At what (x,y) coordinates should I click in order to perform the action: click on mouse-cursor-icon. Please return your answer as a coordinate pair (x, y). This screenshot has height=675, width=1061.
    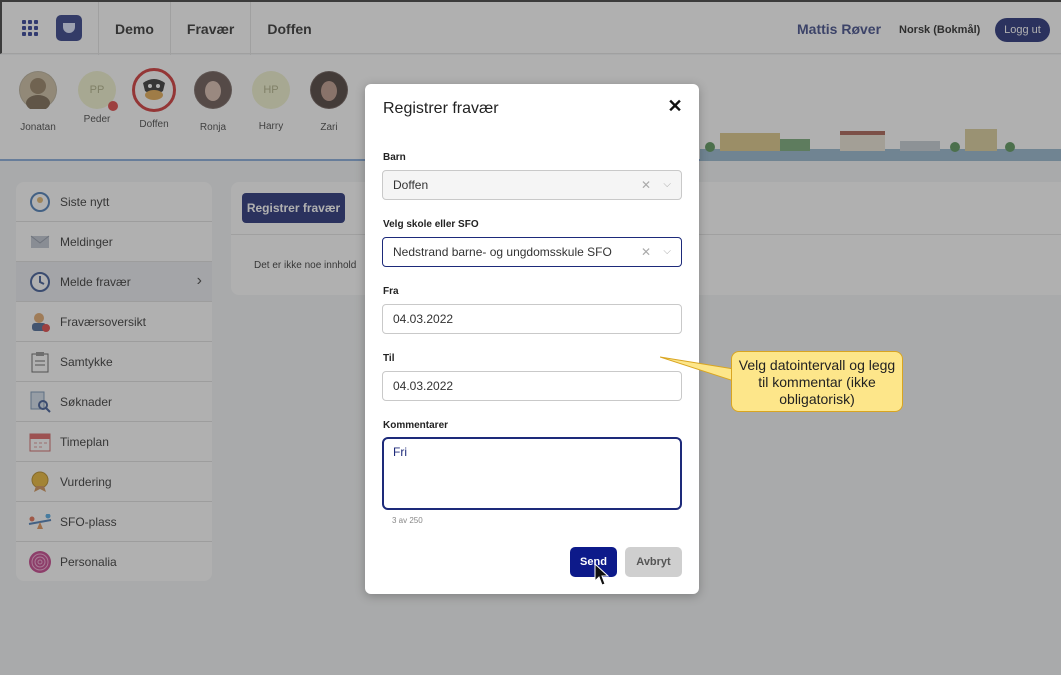
    Looking at the image, I should click on (602, 574).